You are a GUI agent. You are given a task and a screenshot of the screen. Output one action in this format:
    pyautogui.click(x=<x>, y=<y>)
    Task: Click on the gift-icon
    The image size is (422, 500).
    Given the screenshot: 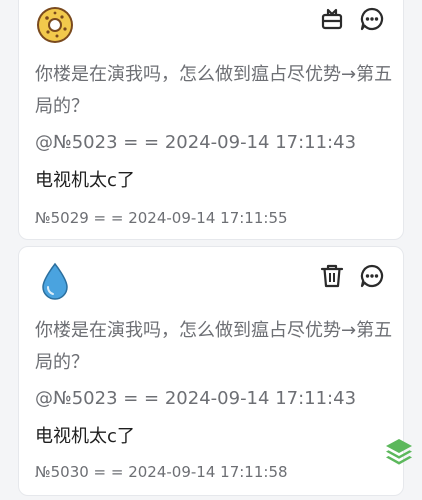 What is the action you would take?
    pyautogui.click(x=332, y=19)
    